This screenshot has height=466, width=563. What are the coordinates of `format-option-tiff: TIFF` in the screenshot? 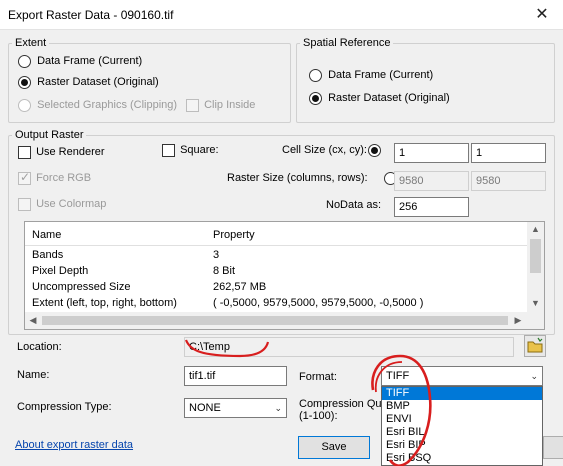 It's located at (462, 393).